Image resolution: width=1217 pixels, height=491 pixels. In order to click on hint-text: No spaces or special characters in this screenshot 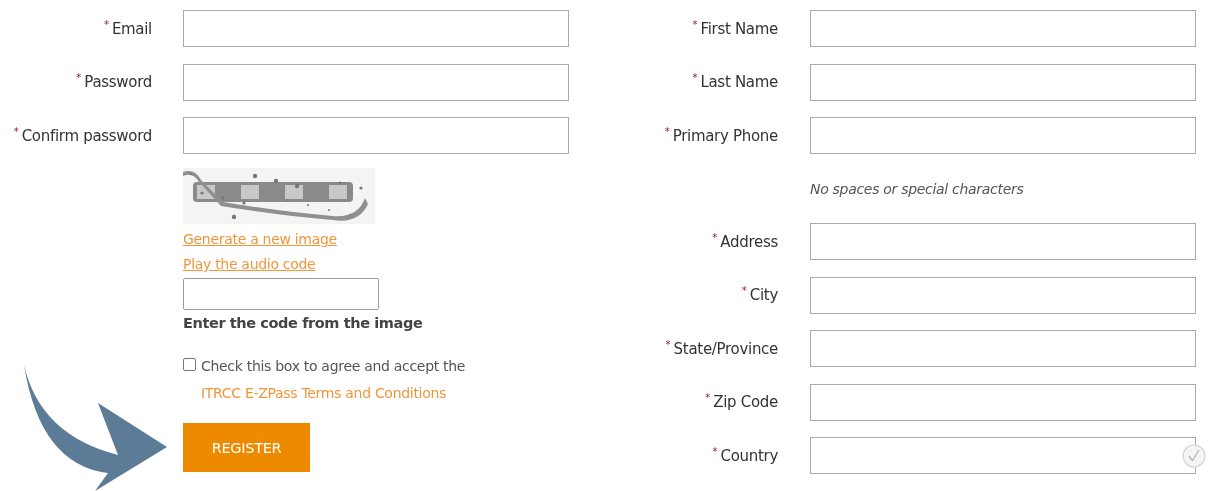, I will do `click(917, 188)`.